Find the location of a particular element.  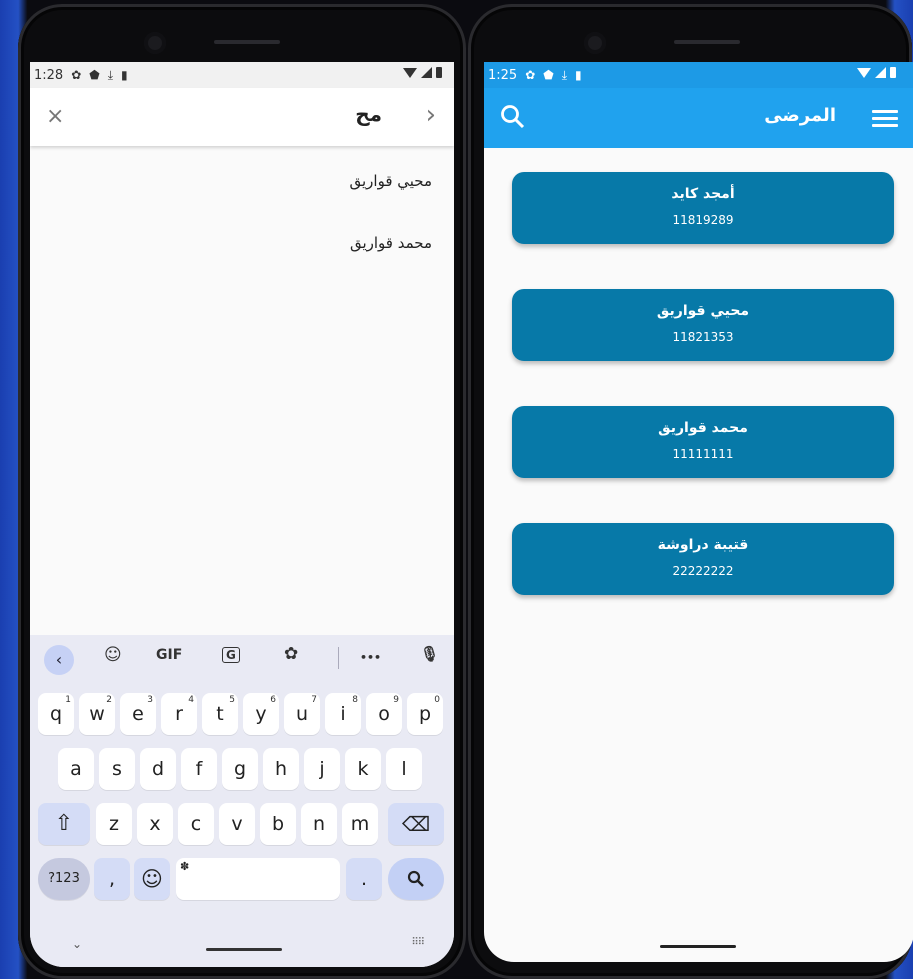

patient-card: قتيبة دراوشة 22222222 is located at coordinates (703, 559).